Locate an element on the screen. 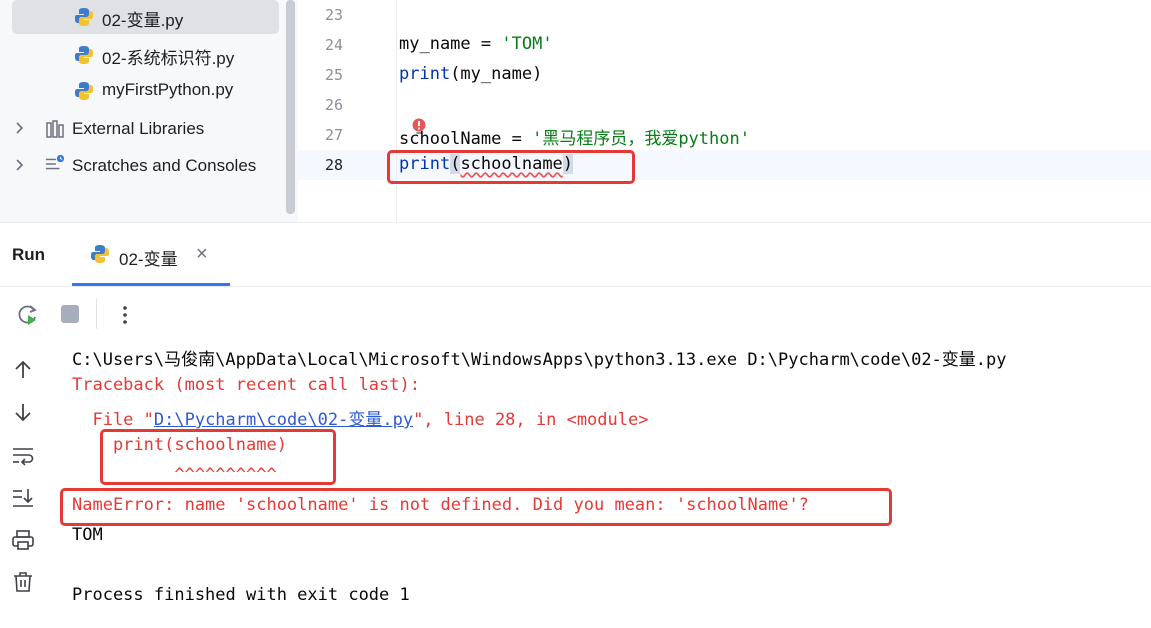 The width and height of the screenshot is (1151, 628). line-number: 25 is located at coordinates (333, 75).